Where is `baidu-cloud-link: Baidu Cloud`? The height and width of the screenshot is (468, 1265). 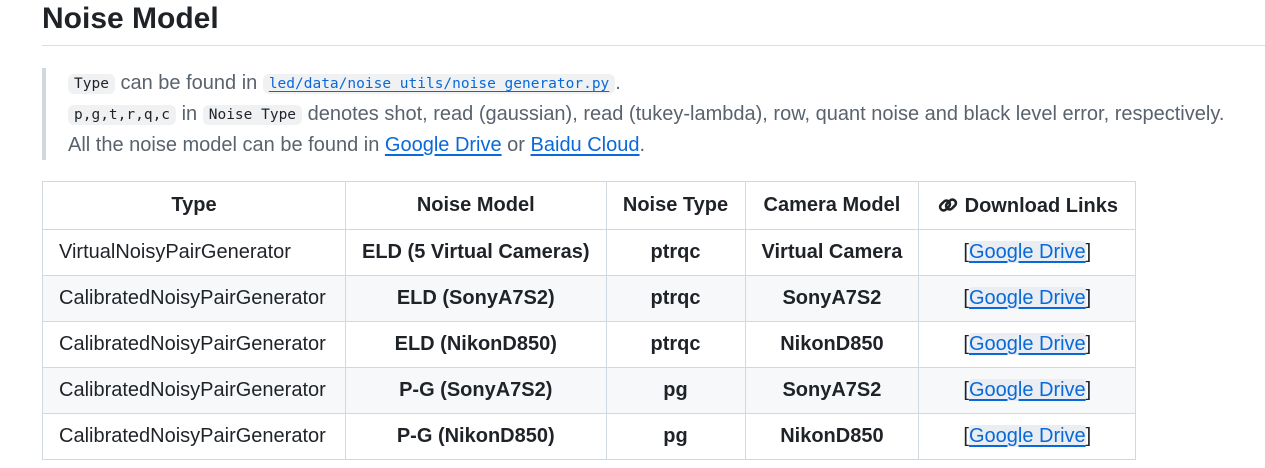
baidu-cloud-link: Baidu Cloud is located at coordinates (585, 145).